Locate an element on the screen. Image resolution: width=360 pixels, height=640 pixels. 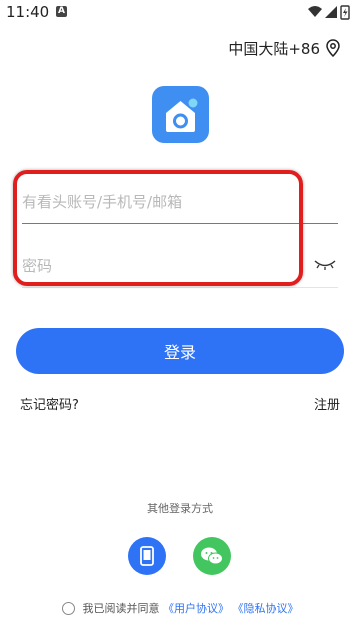
register-link: 注册 is located at coordinates (327, 403).